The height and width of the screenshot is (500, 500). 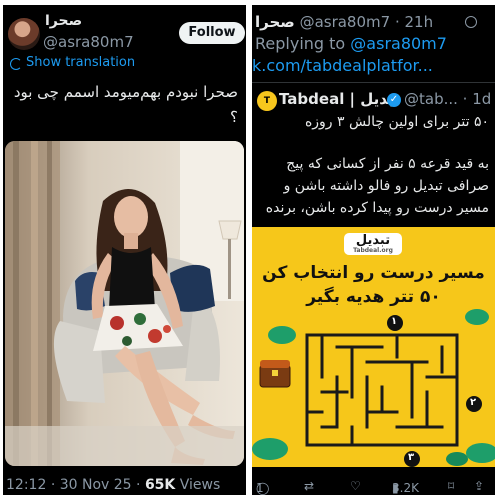 What do you see at coordinates (24, 34) in the screenshot?
I see `avatar` at bounding box center [24, 34].